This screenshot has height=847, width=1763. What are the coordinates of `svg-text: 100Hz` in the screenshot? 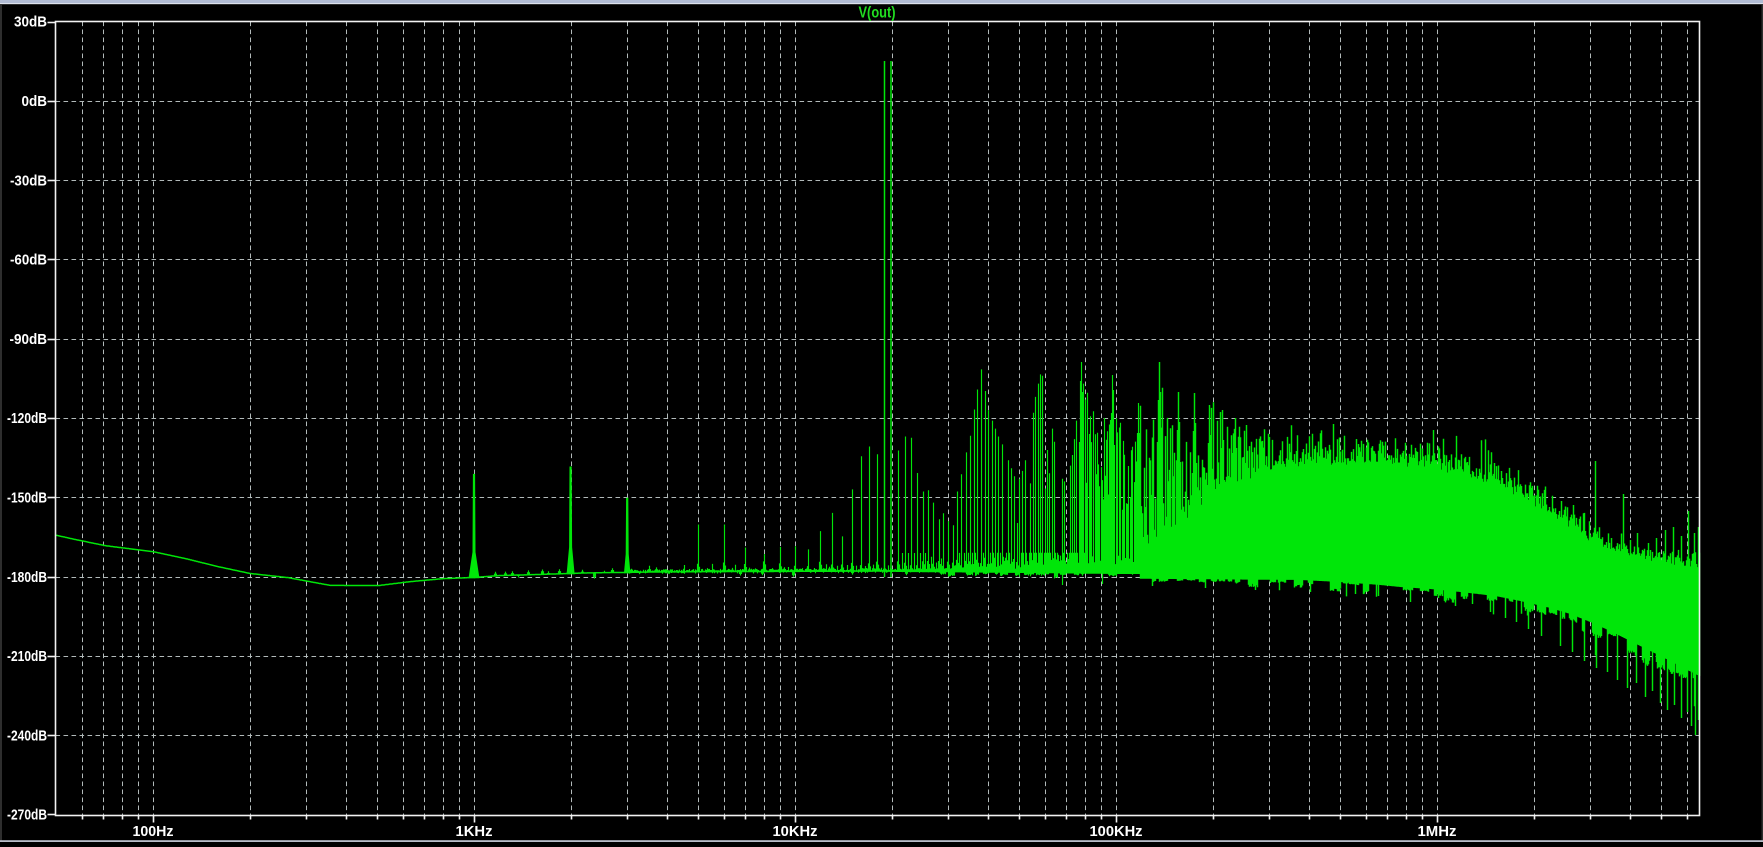 It's located at (153, 832).